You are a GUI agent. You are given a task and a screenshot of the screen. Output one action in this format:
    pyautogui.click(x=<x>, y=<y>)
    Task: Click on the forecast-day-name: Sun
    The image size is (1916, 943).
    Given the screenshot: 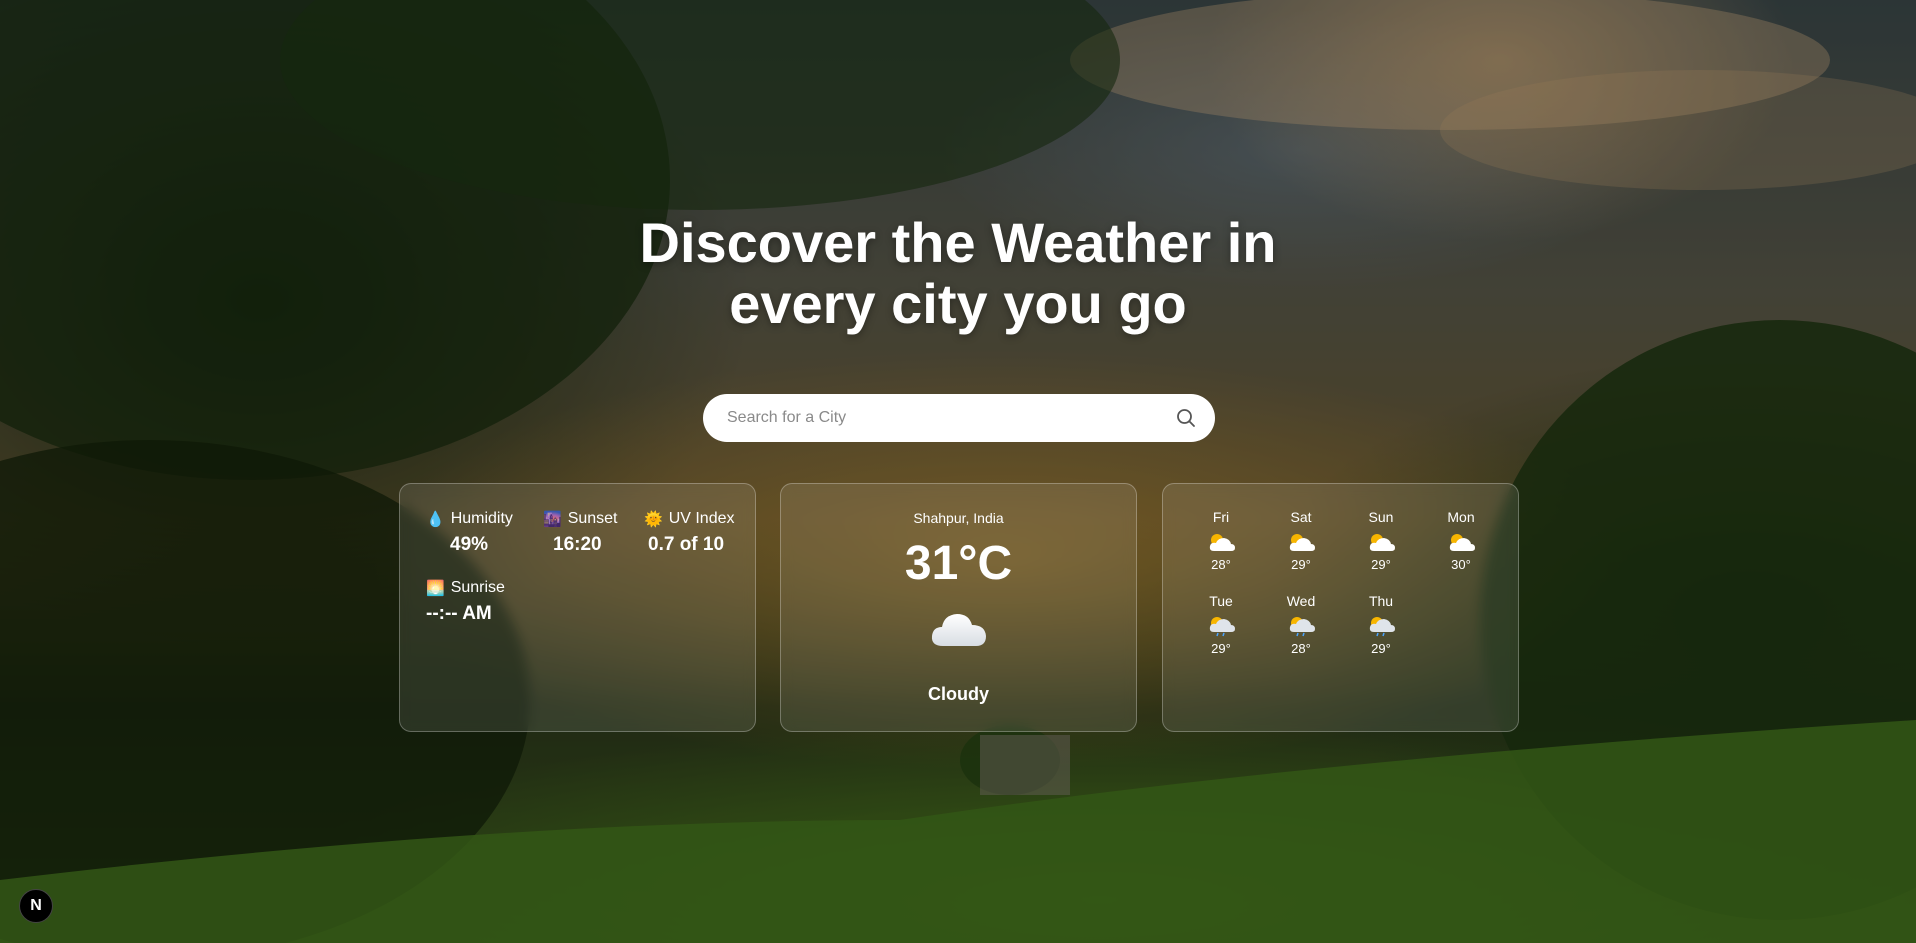 What is the action you would take?
    pyautogui.click(x=1381, y=517)
    